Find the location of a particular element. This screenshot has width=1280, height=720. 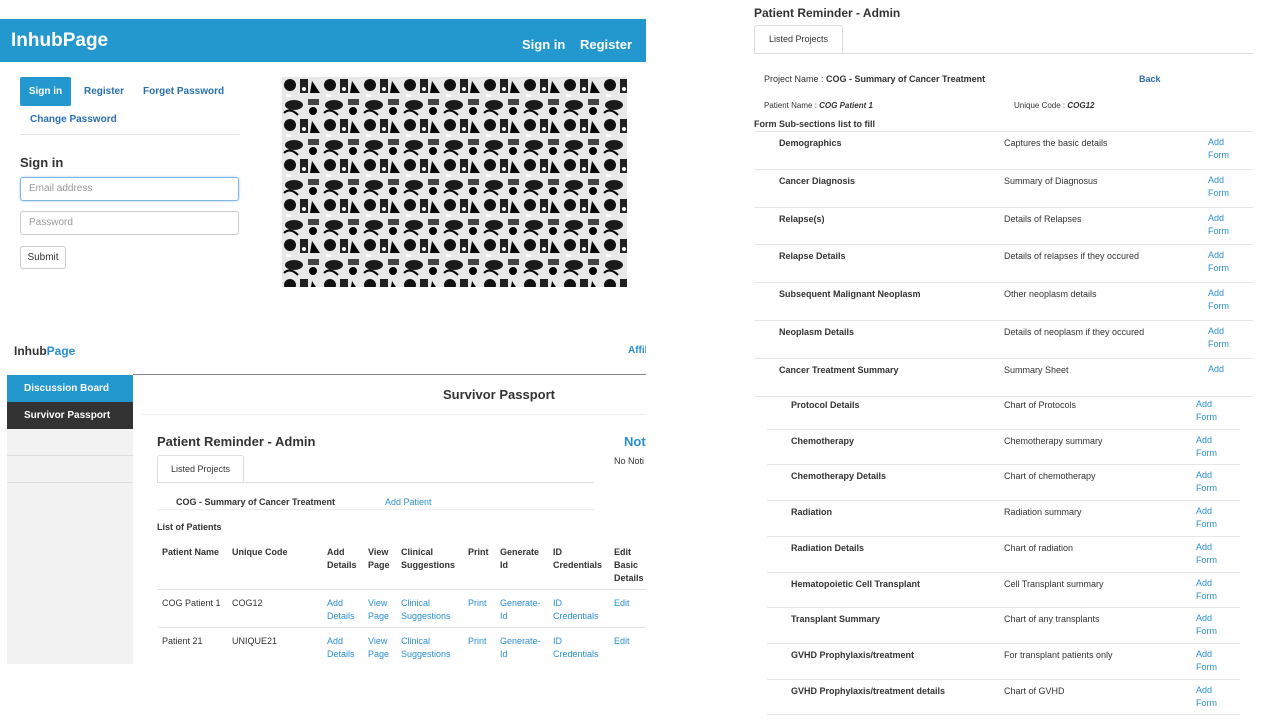

section-description: Other neoplasm details is located at coordinates (1050, 294).